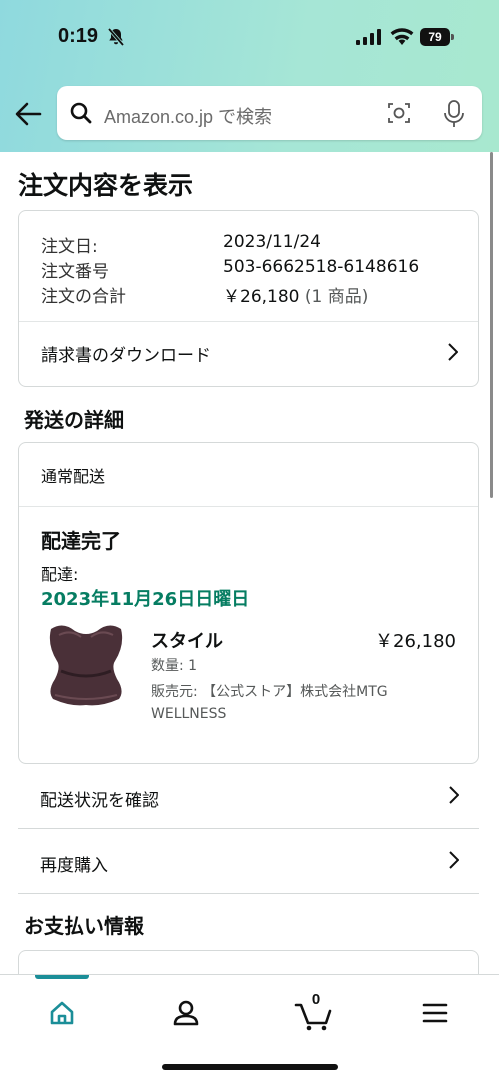 The height and width of the screenshot is (1080, 499). I want to click on buy-again-link: 再度購入, so click(248, 862).